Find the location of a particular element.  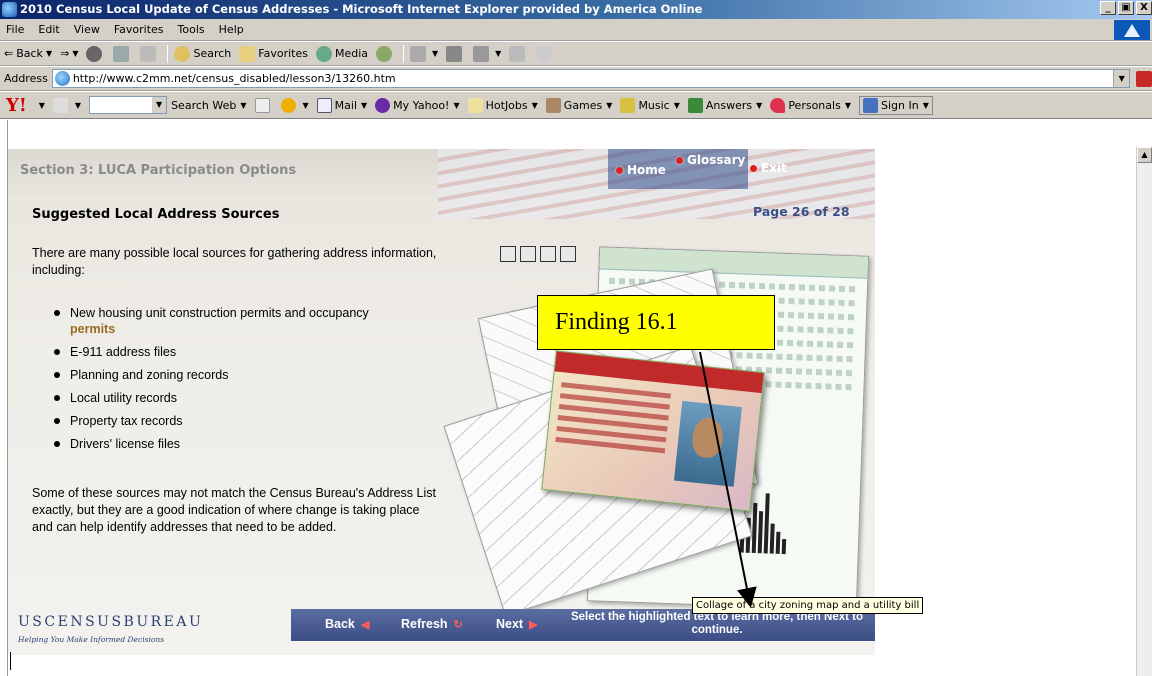

back-lesson-button: Back ◀ is located at coordinates (347, 624).